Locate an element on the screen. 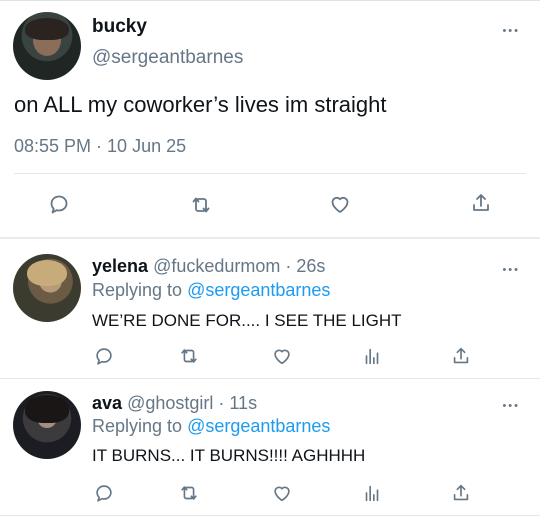 Image resolution: width=540 pixels, height=517 pixels. tweet-actions is located at coordinates (270, 205).